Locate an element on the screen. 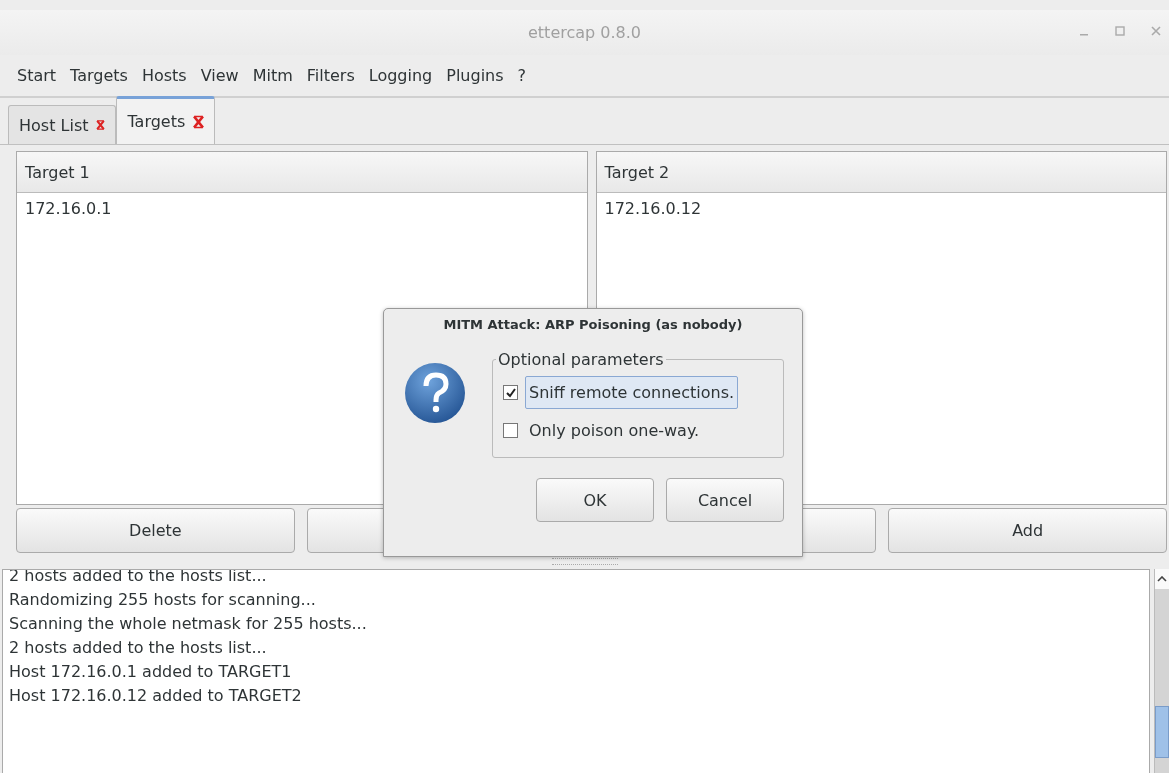 This screenshot has height=773, width=1169. menu-item: ? is located at coordinates (522, 75).